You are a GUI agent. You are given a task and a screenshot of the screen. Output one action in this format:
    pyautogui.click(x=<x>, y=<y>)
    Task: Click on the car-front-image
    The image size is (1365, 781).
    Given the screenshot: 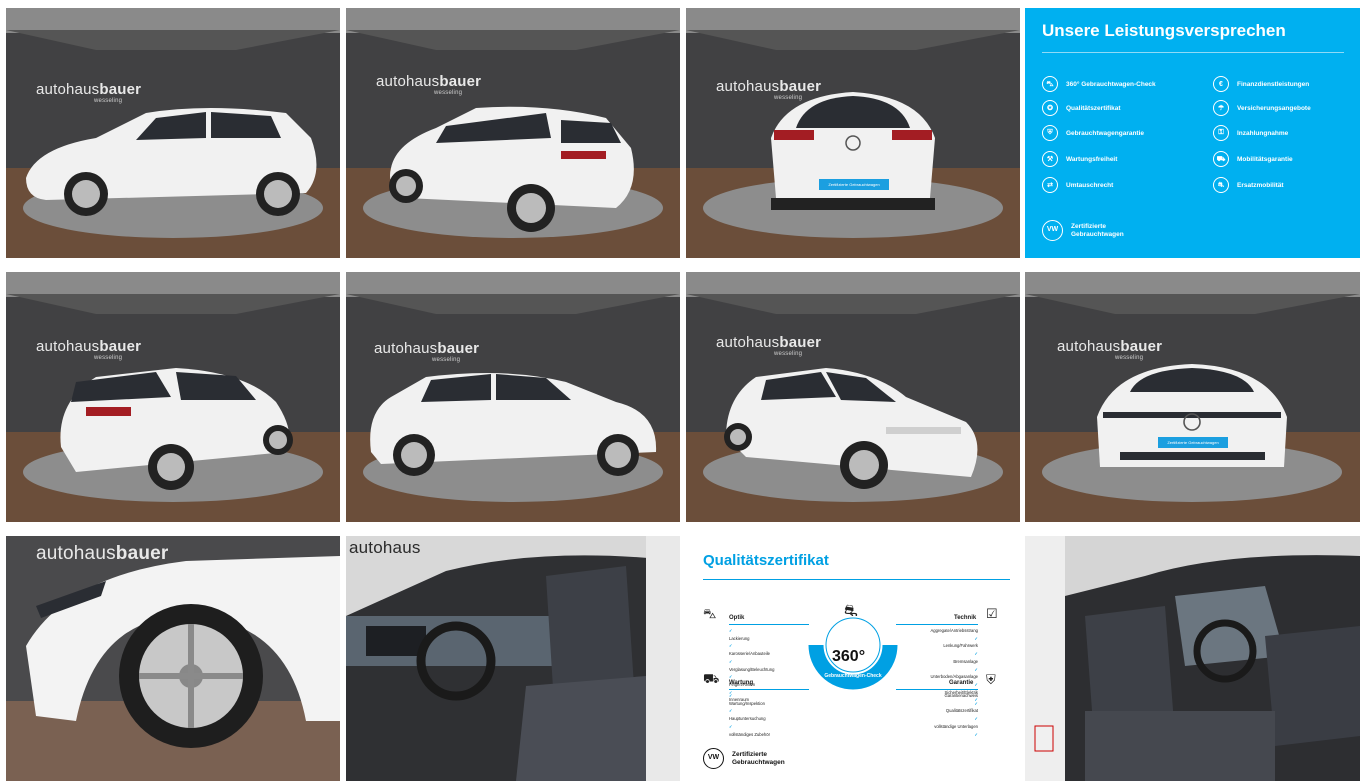 What is the action you would take?
    pyautogui.click(x=1192, y=397)
    